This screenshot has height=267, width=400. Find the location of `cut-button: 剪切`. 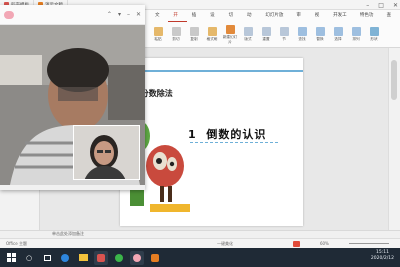

cut-button: 剪切 is located at coordinates (176, 34).